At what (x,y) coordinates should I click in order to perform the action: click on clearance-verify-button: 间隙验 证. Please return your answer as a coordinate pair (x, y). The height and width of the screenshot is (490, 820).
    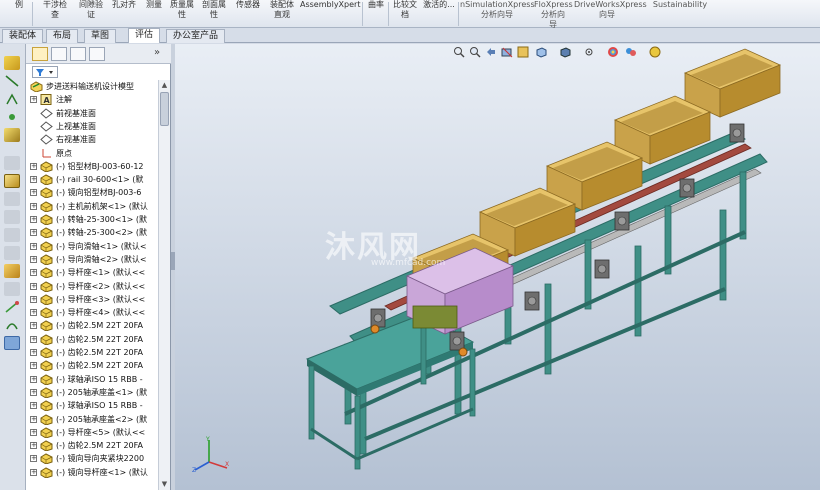
    Looking at the image, I should click on (91, 10).